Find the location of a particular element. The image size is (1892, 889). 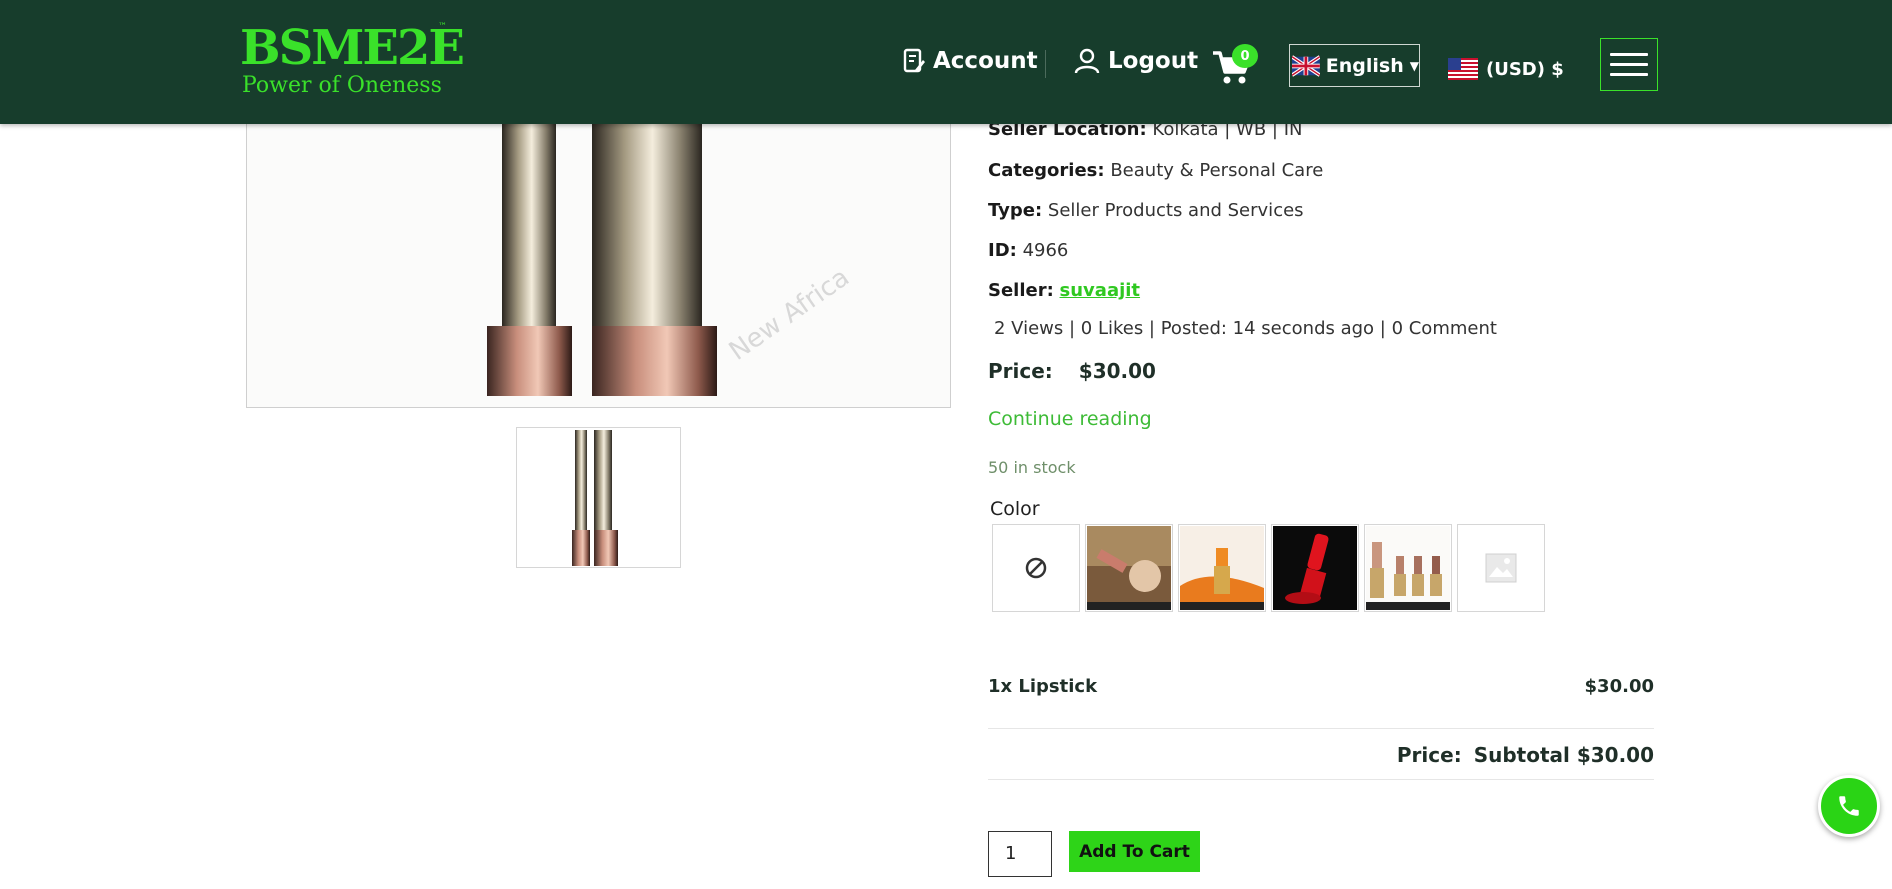

price-label: Price: is located at coordinates (1020, 371).